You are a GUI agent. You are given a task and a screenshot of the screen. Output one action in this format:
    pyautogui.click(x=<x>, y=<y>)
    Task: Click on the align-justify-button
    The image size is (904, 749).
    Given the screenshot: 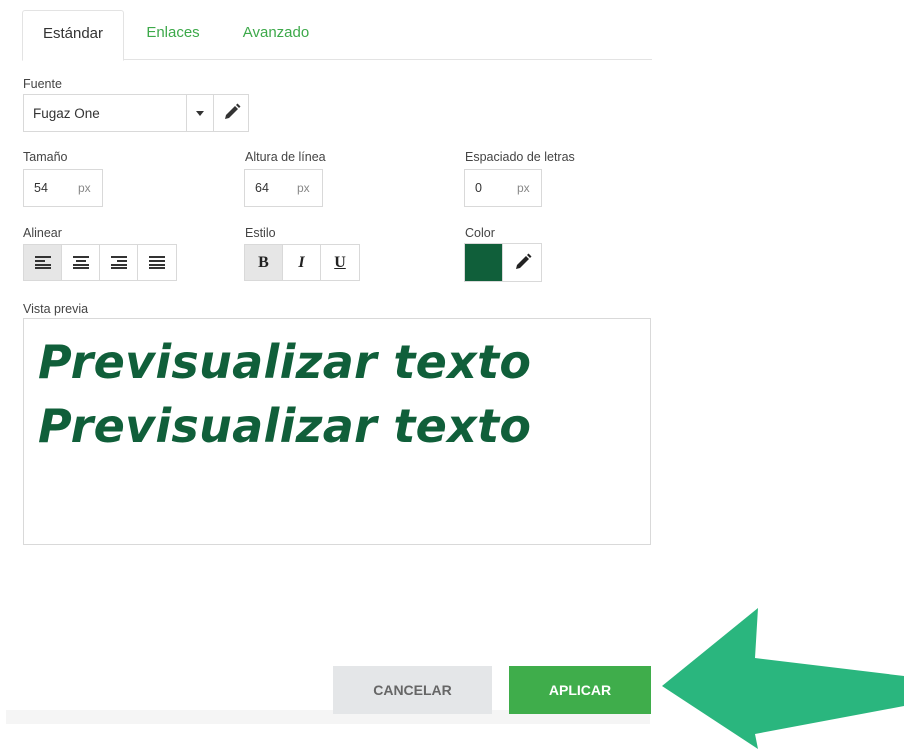 What is the action you would take?
    pyautogui.click(x=157, y=262)
    